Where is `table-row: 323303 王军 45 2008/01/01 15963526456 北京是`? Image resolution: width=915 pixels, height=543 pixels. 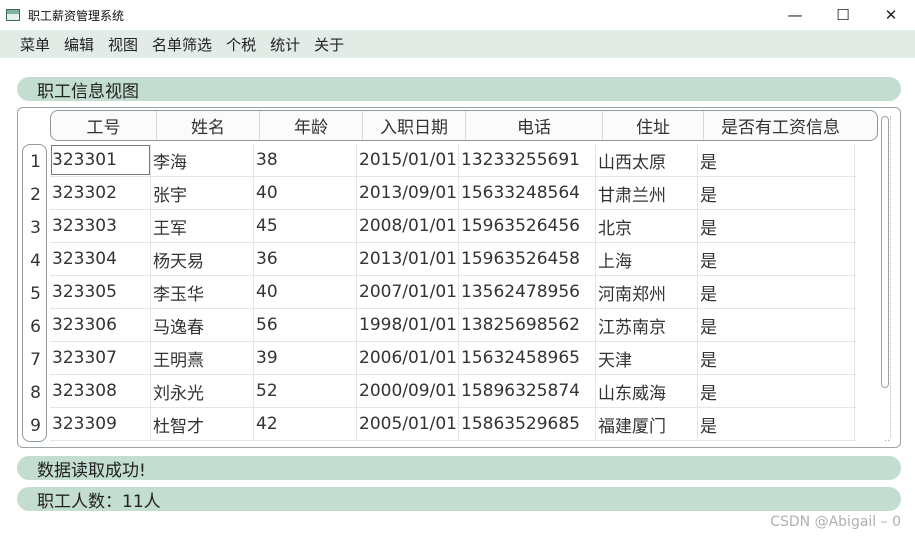
table-row: 323303 王军 45 2008/01/01 15963526456 北京是 is located at coordinates (453, 226).